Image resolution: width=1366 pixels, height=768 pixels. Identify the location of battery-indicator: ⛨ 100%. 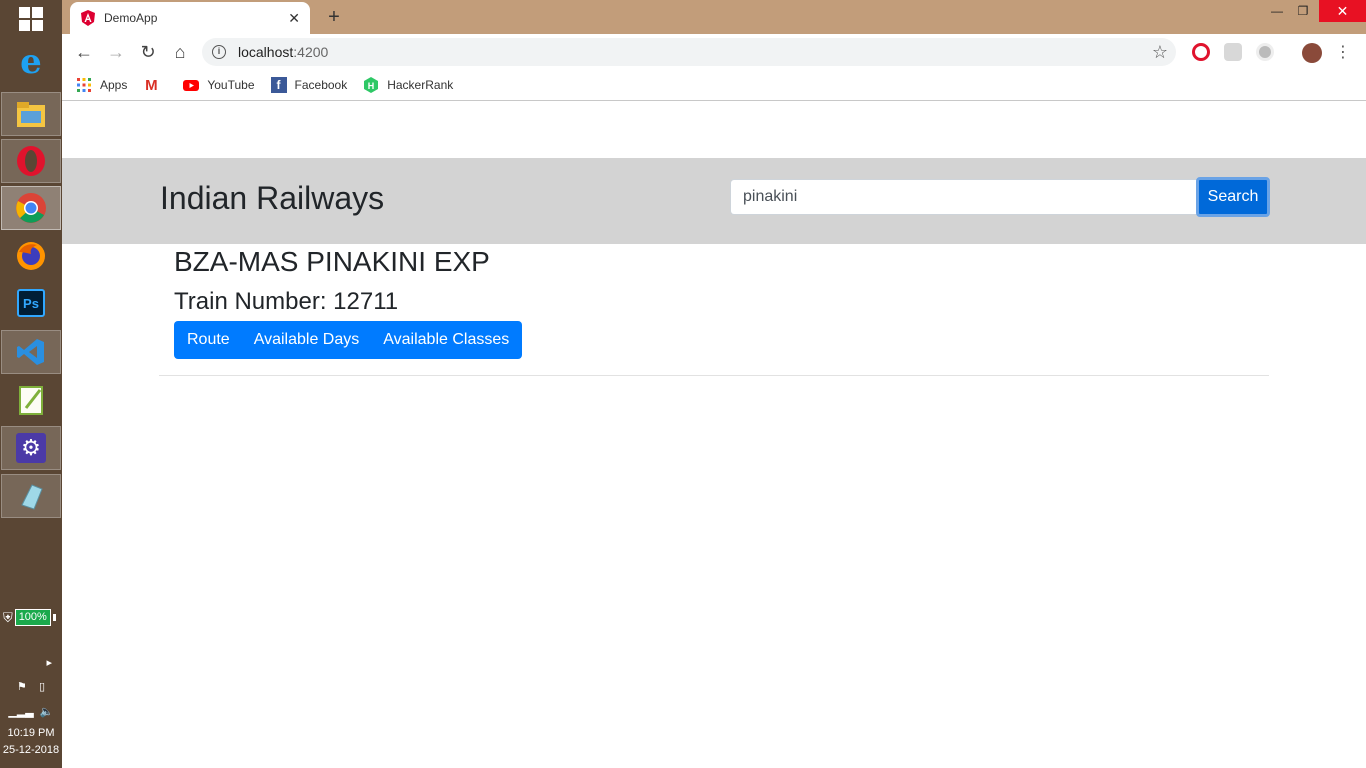
(29, 617).